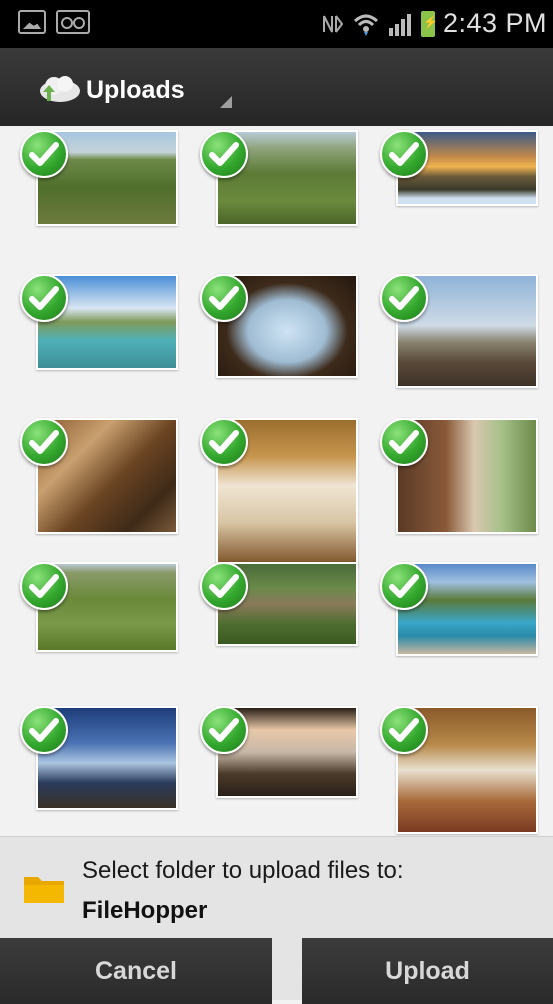  What do you see at coordinates (73, 22) in the screenshot?
I see `voicemail-icon` at bounding box center [73, 22].